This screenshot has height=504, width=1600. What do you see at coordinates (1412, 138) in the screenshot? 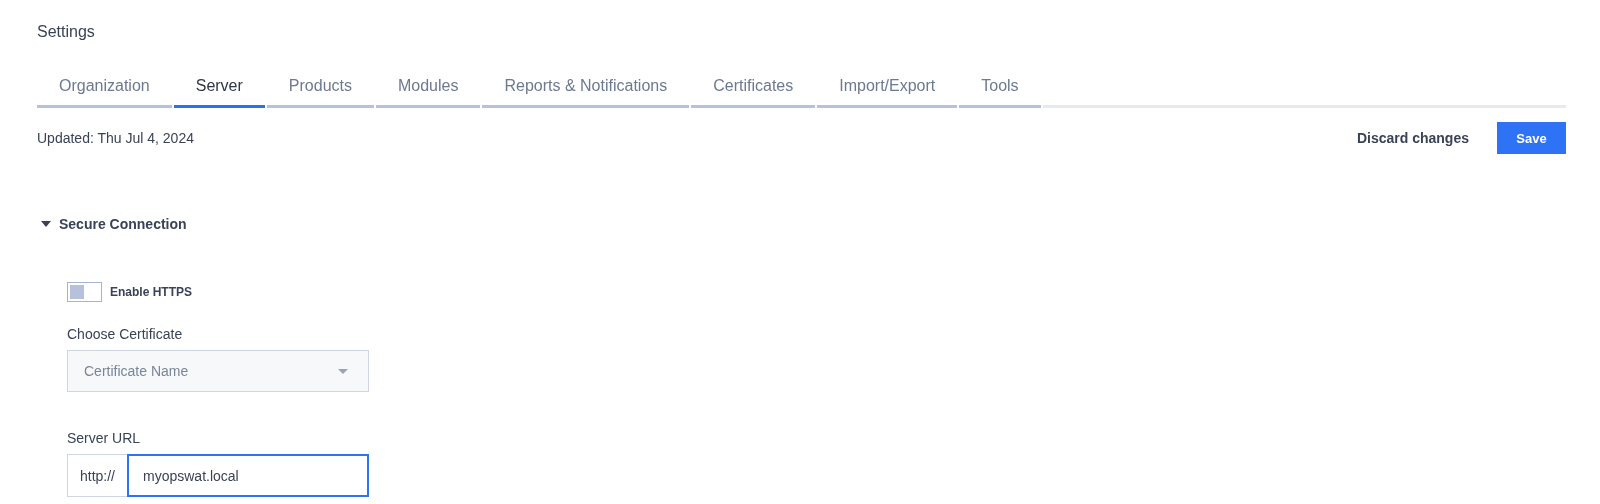
I see `discard-button: Discard changes` at bounding box center [1412, 138].